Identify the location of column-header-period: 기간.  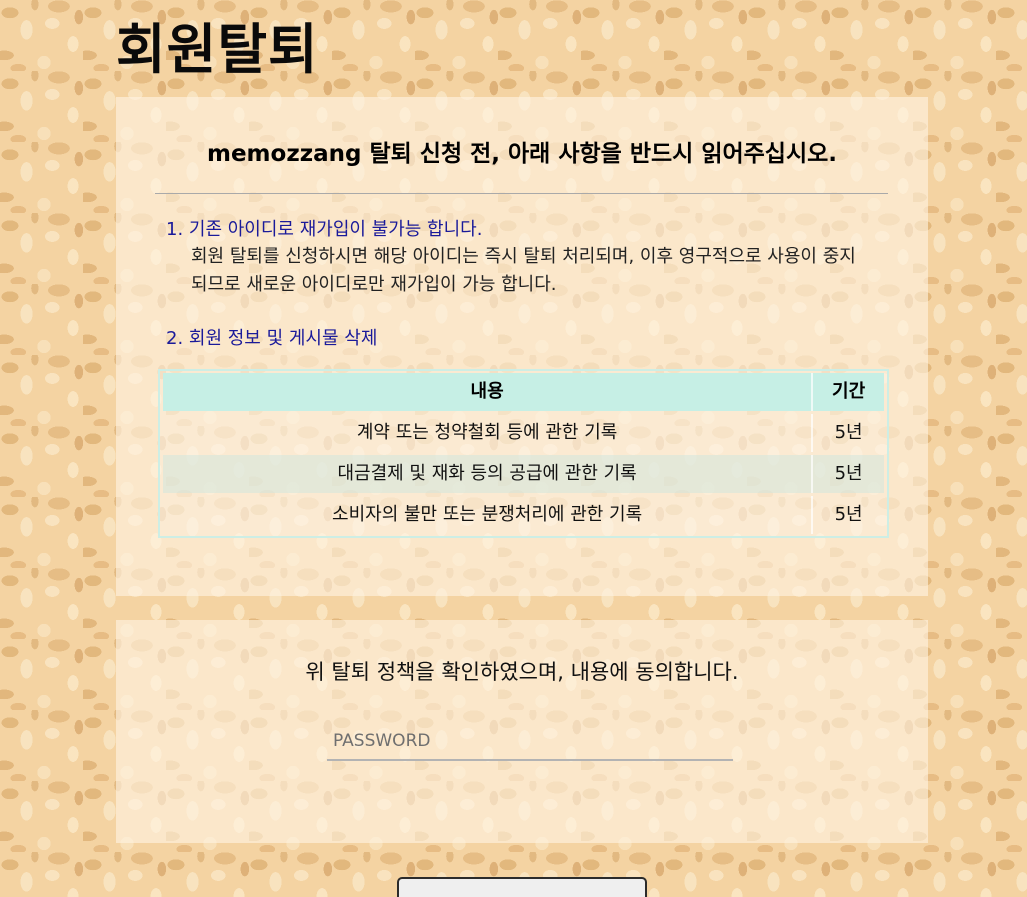
(847, 392).